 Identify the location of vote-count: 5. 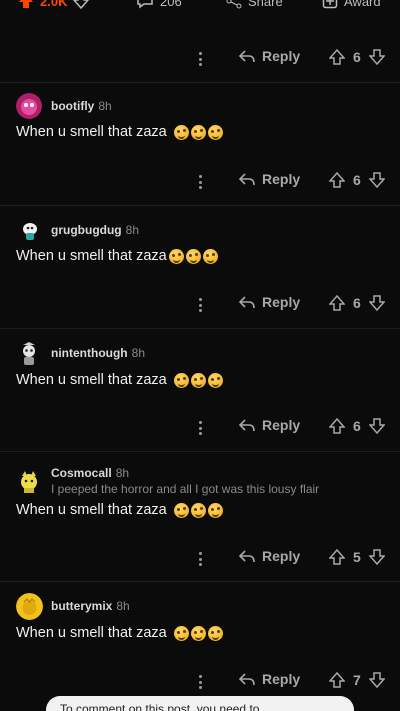
(357, 557).